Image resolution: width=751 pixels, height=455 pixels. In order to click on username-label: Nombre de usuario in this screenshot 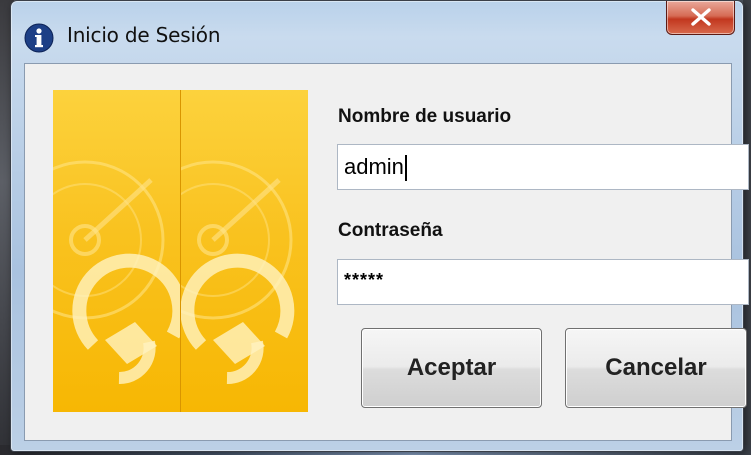, I will do `click(425, 116)`.